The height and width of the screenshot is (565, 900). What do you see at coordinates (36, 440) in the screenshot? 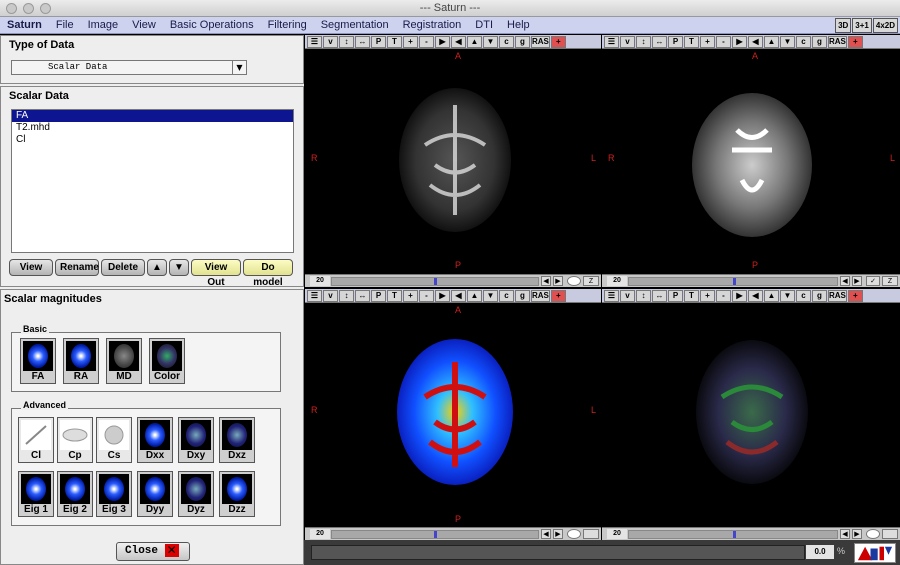
I see `cl-magnitude-button: Cl` at bounding box center [36, 440].